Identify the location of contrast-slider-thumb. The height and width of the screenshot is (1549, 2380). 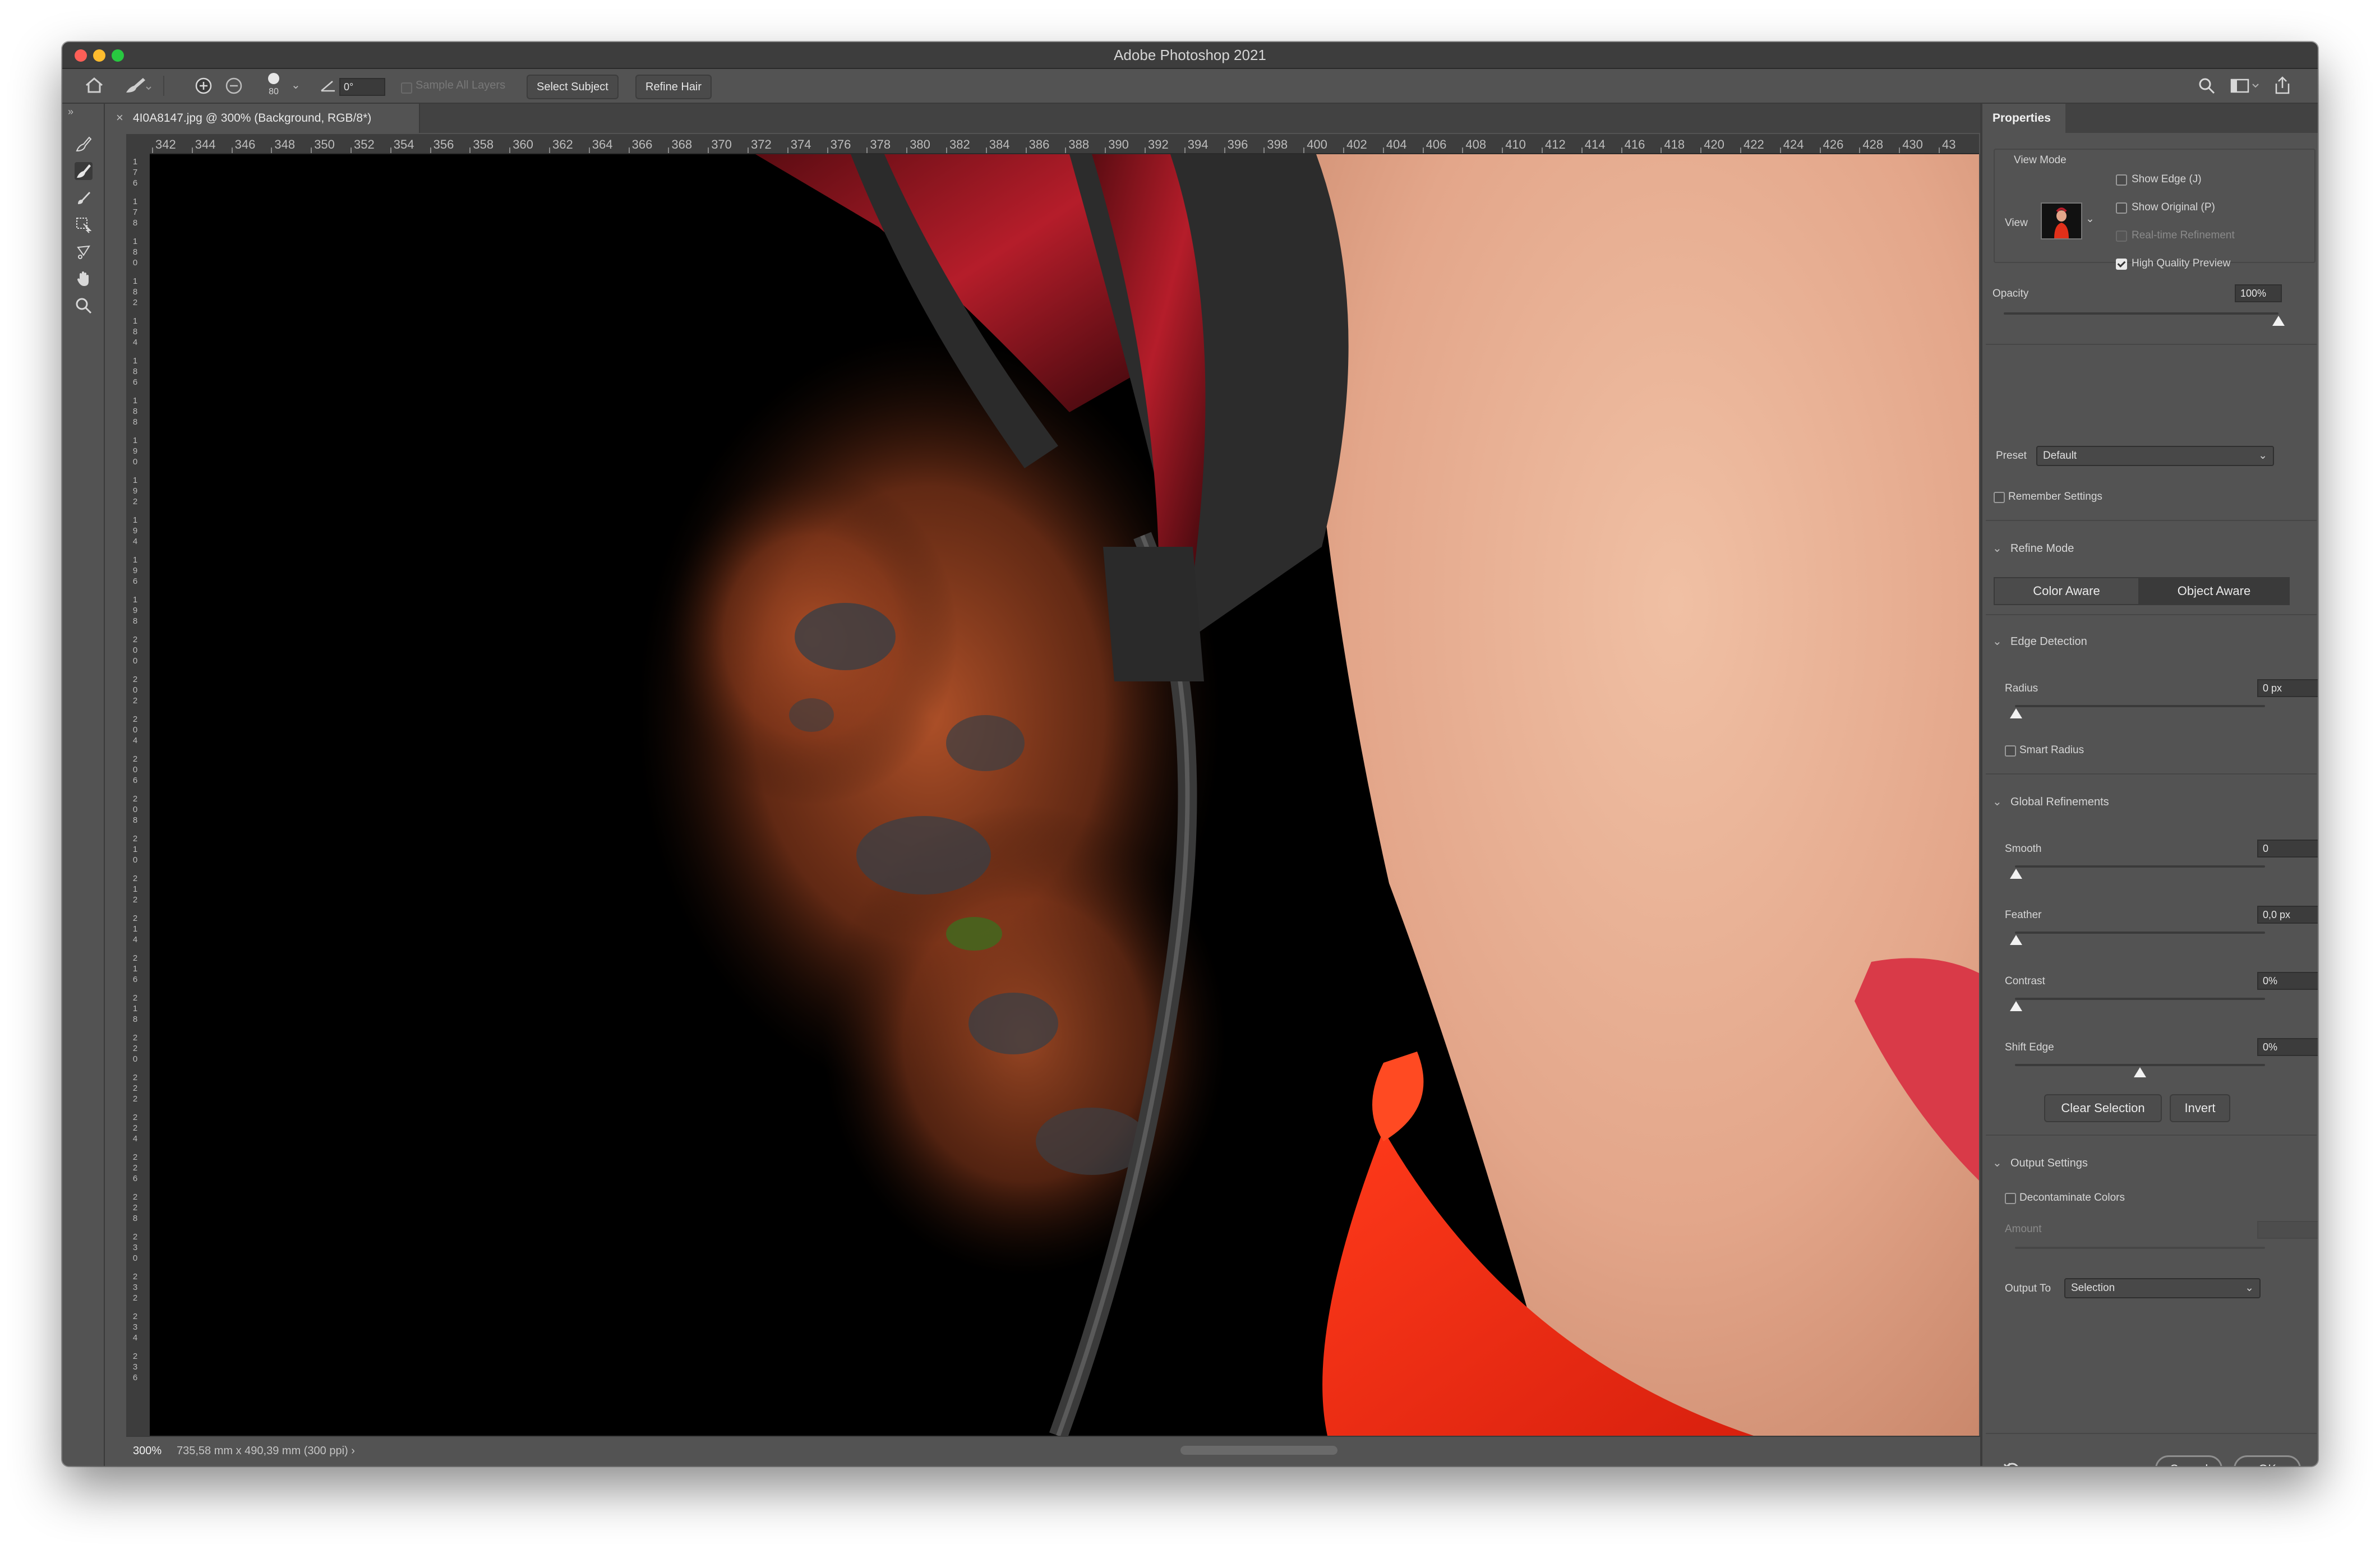
(2016, 1006).